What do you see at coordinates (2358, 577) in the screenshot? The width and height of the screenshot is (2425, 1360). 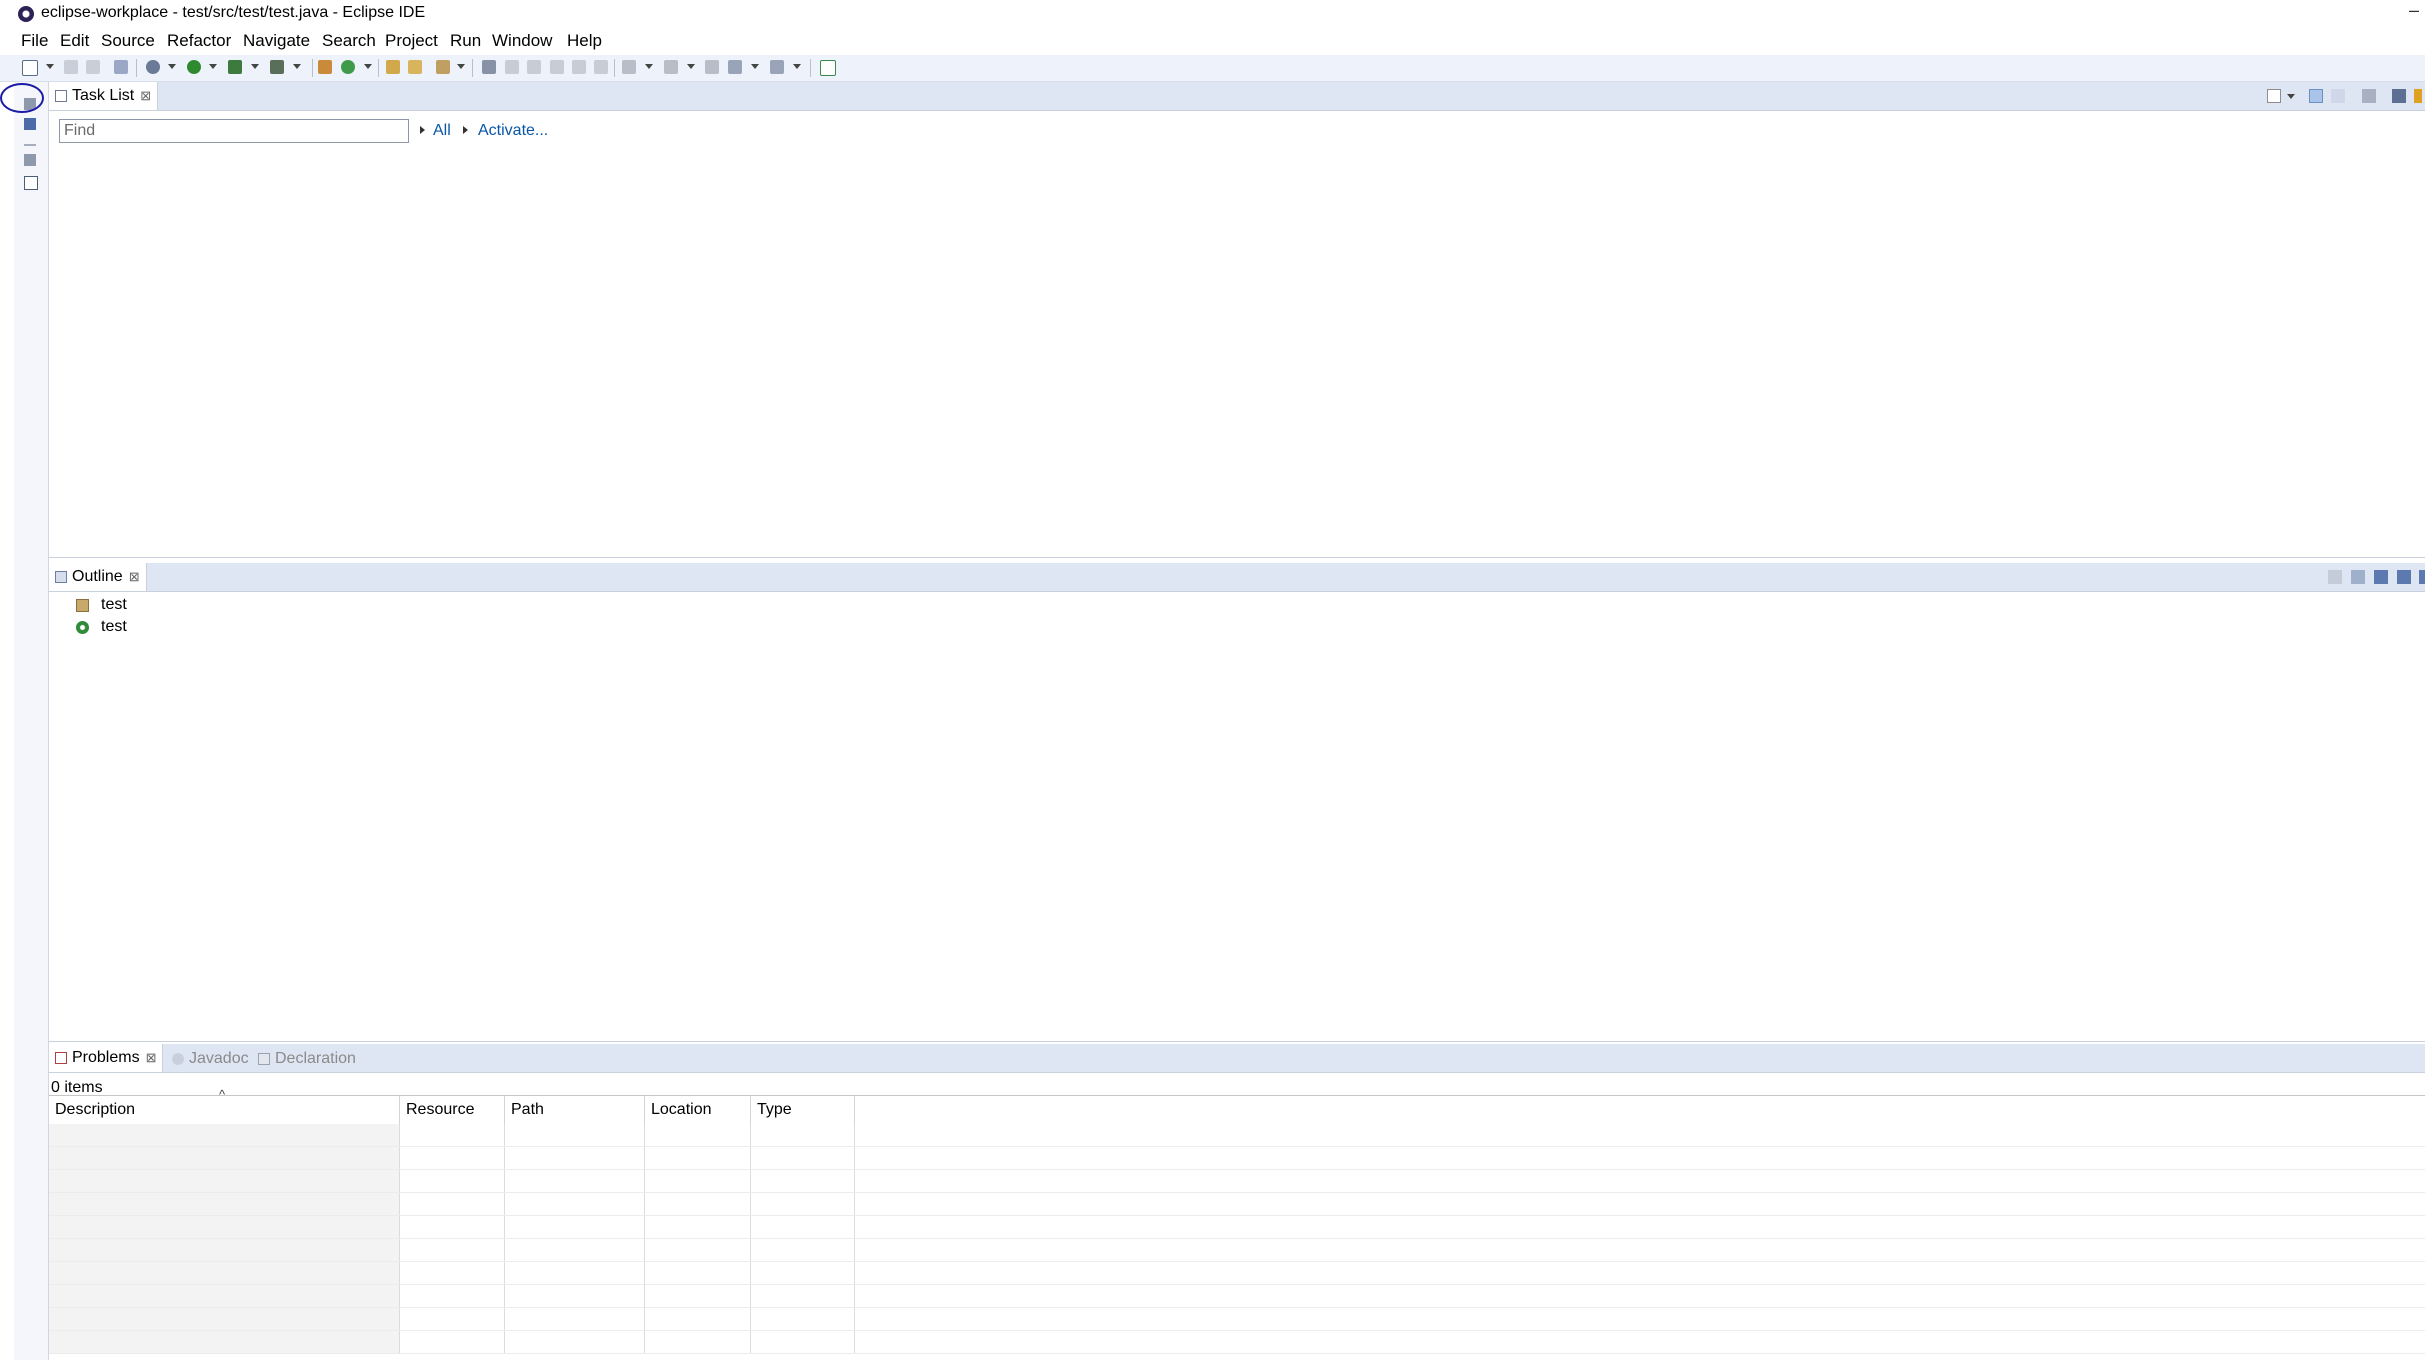 I see `sort-icon` at bounding box center [2358, 577].